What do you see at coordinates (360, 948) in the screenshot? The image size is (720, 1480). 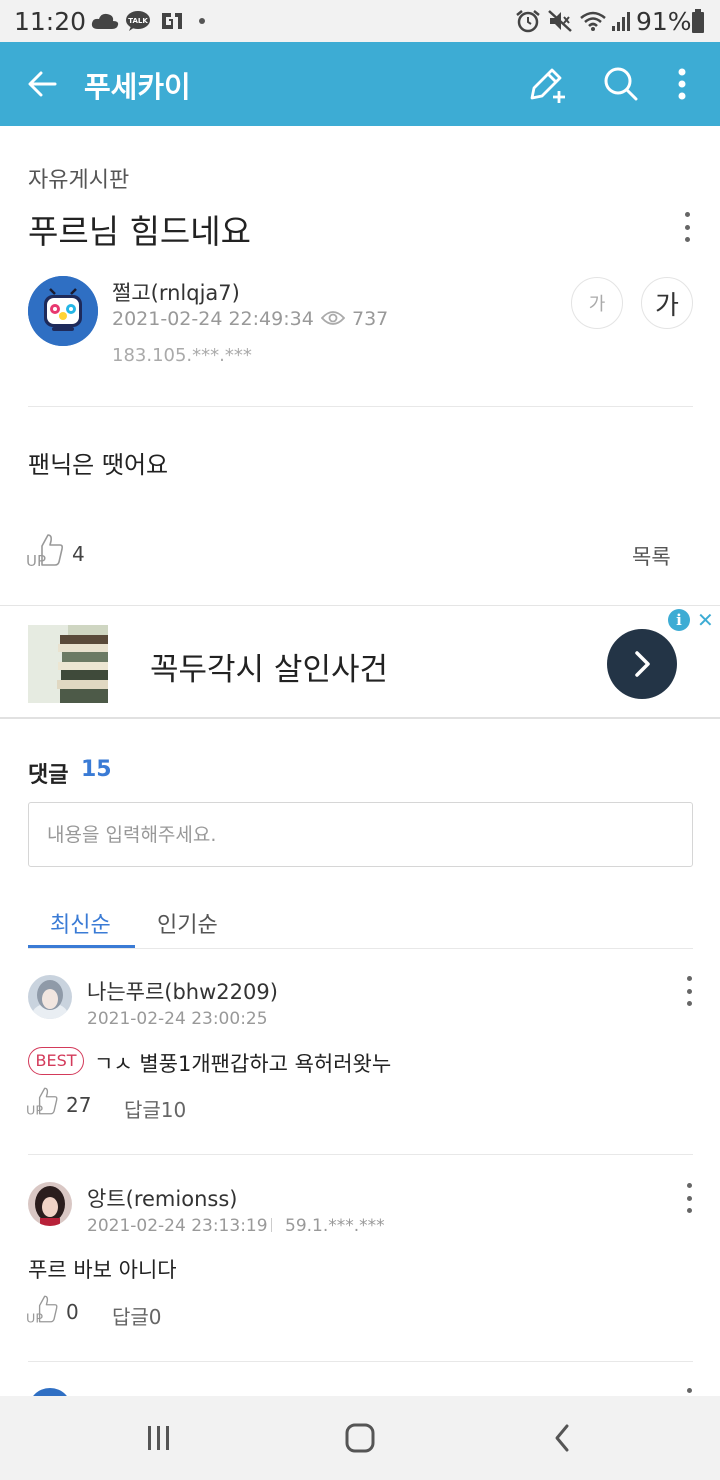 I see `tabs-divider` at bounding box center [360, 948].